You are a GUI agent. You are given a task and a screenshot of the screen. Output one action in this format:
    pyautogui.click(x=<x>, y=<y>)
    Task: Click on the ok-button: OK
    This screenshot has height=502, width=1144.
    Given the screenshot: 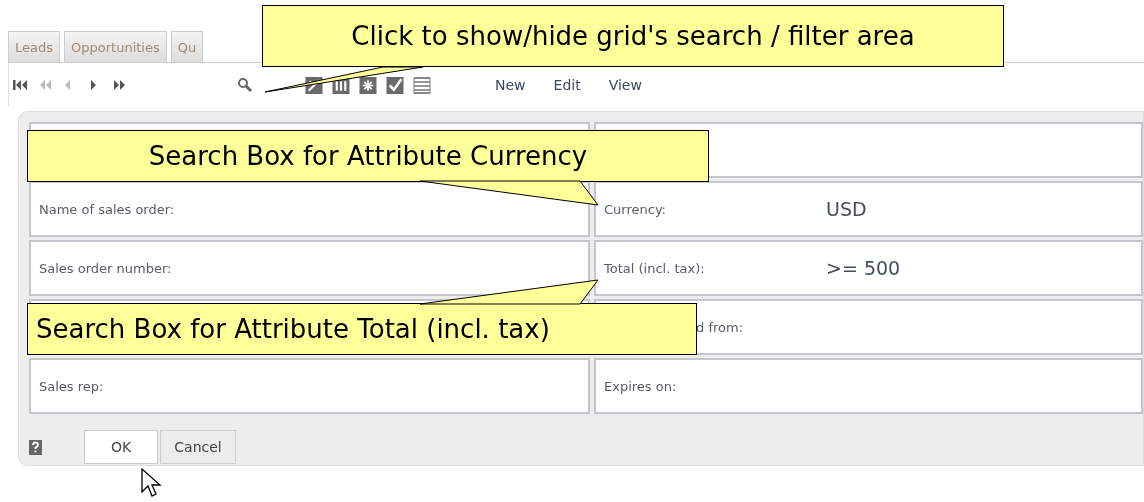 What is the action you would take?
    pyautogui.click(x=121, y=447)
    